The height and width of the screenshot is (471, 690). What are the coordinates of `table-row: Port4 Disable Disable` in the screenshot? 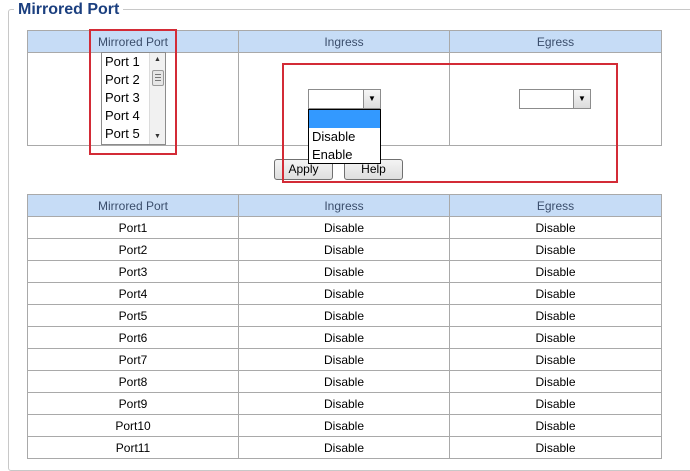 It's located at (344, 293).